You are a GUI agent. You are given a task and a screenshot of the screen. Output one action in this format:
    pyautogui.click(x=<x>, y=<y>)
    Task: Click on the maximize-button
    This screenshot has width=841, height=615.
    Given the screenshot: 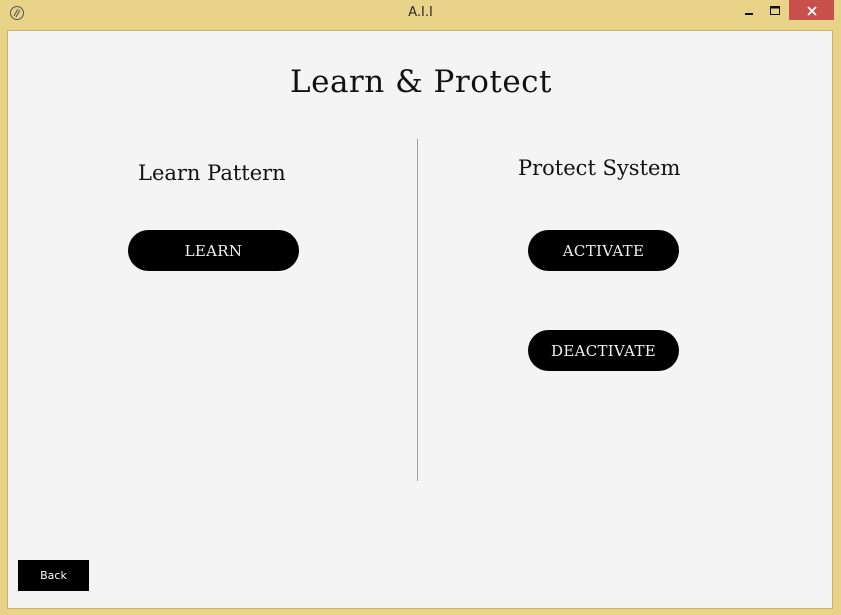 What is the action you would take?
    pyautogui.click(x=775, y=10)
    